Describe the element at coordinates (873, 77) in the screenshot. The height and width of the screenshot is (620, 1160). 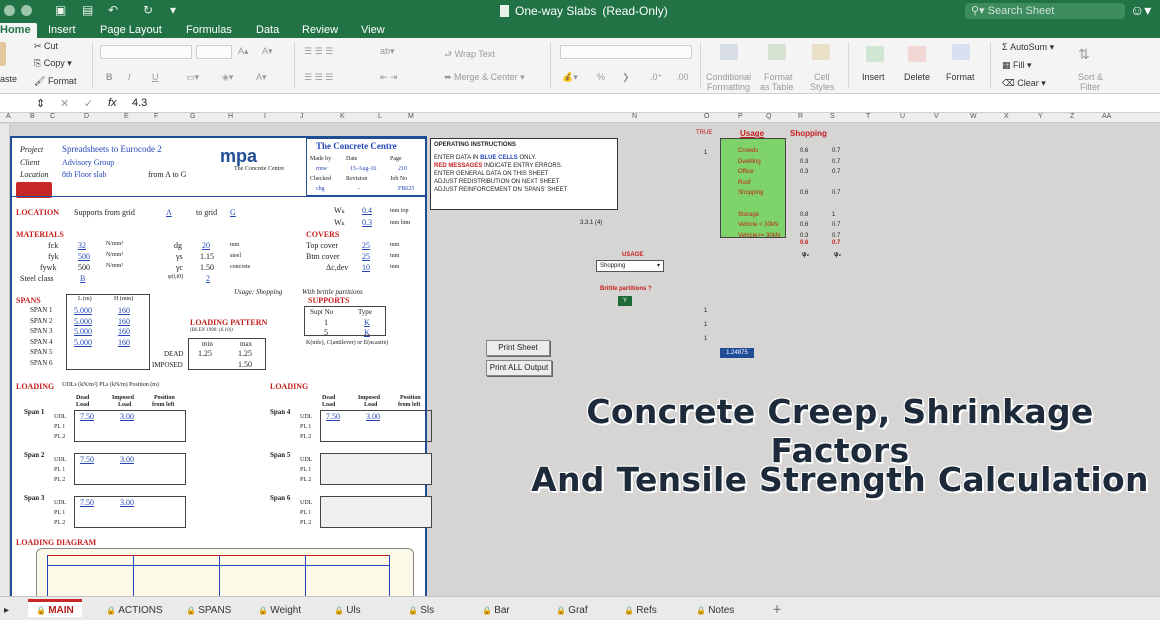
I see `insert-cells-label: Insert` at that location.